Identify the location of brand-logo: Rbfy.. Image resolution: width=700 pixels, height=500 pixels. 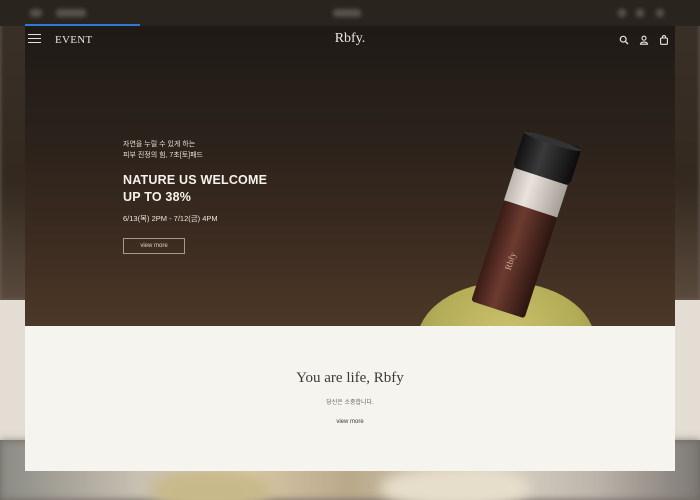
(350, 39).